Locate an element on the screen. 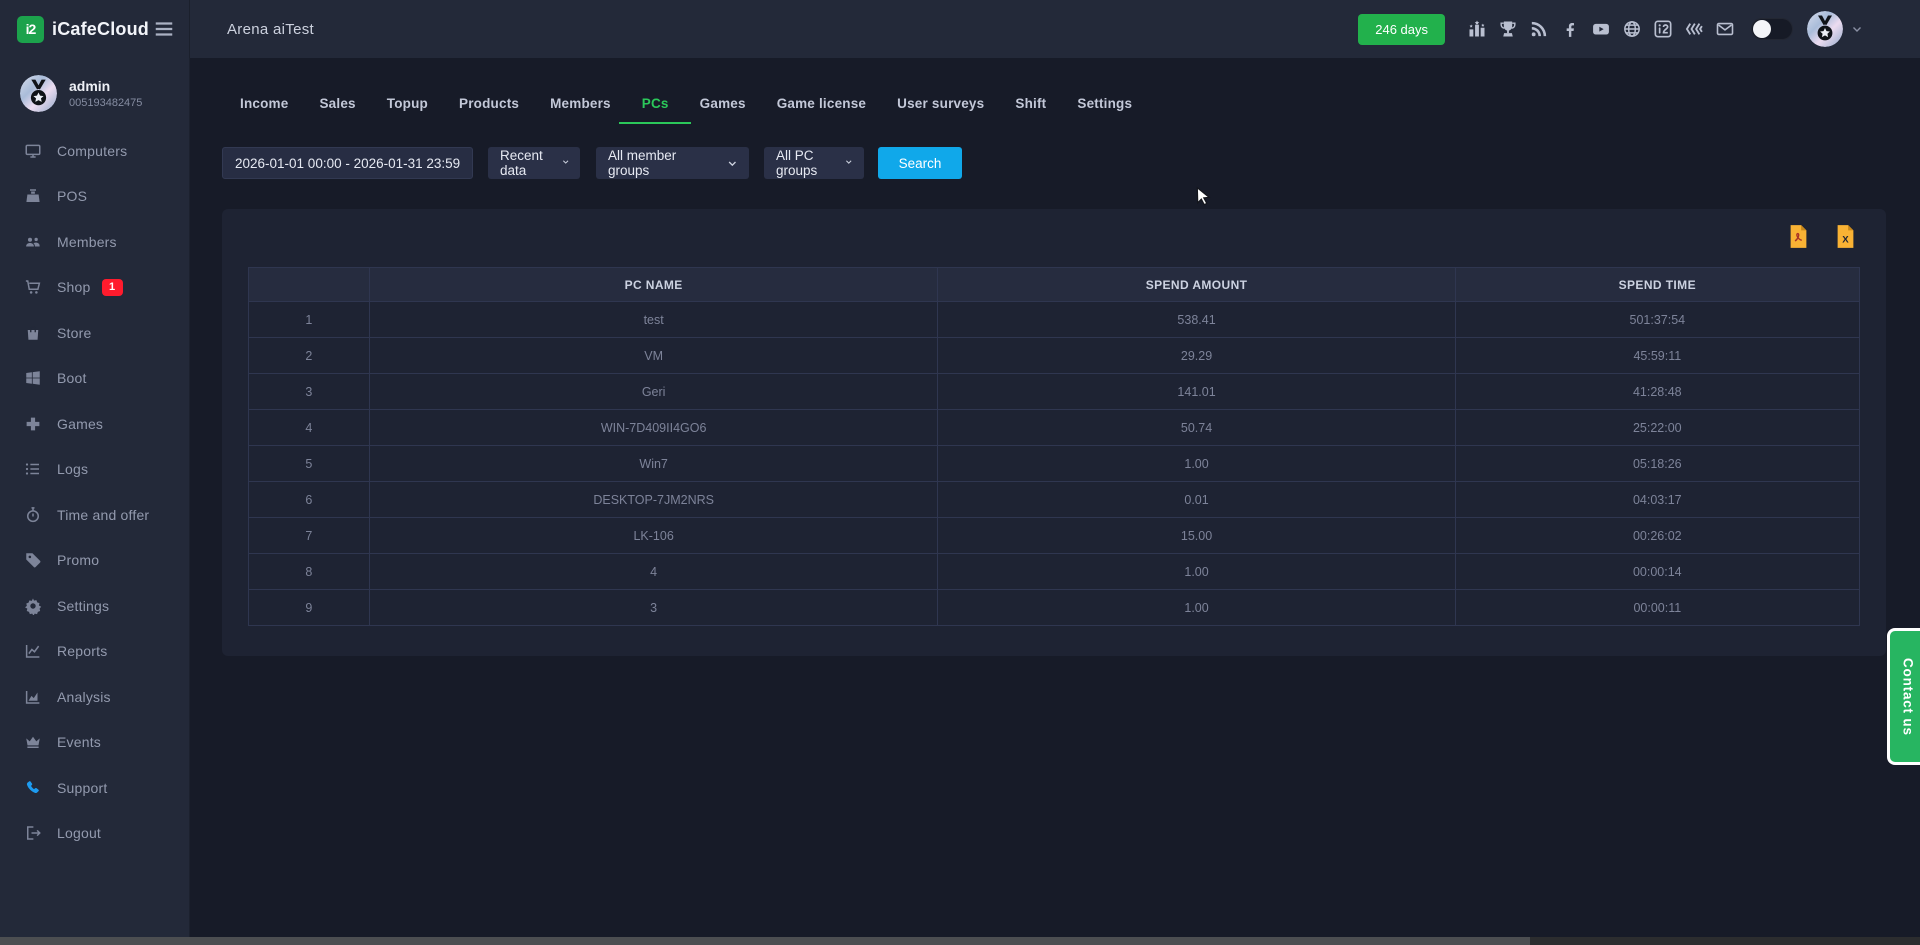  sidebar-item-label: POS is located at coordinates (72, 196).